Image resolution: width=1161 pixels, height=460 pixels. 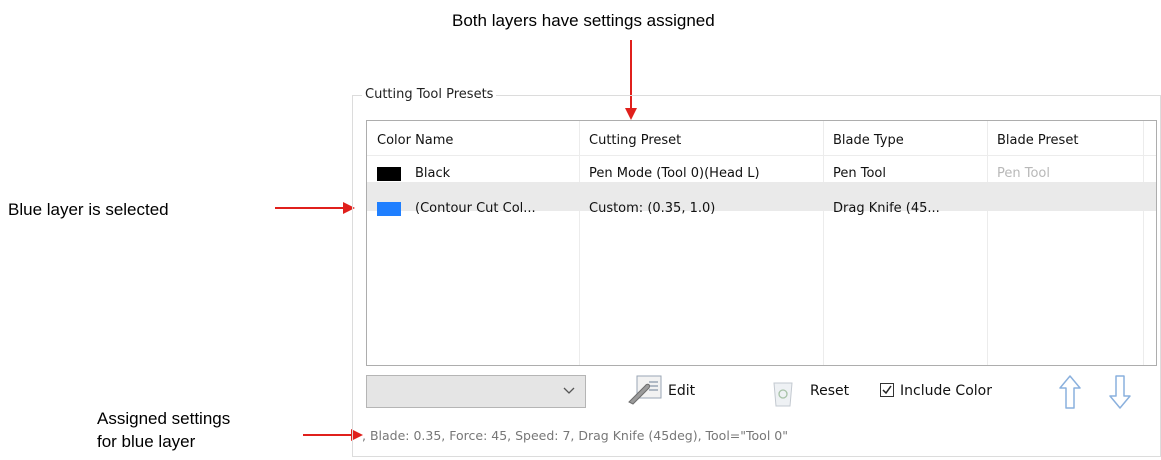 I want to click on checkmark-icon, so click(x=887, y=390).